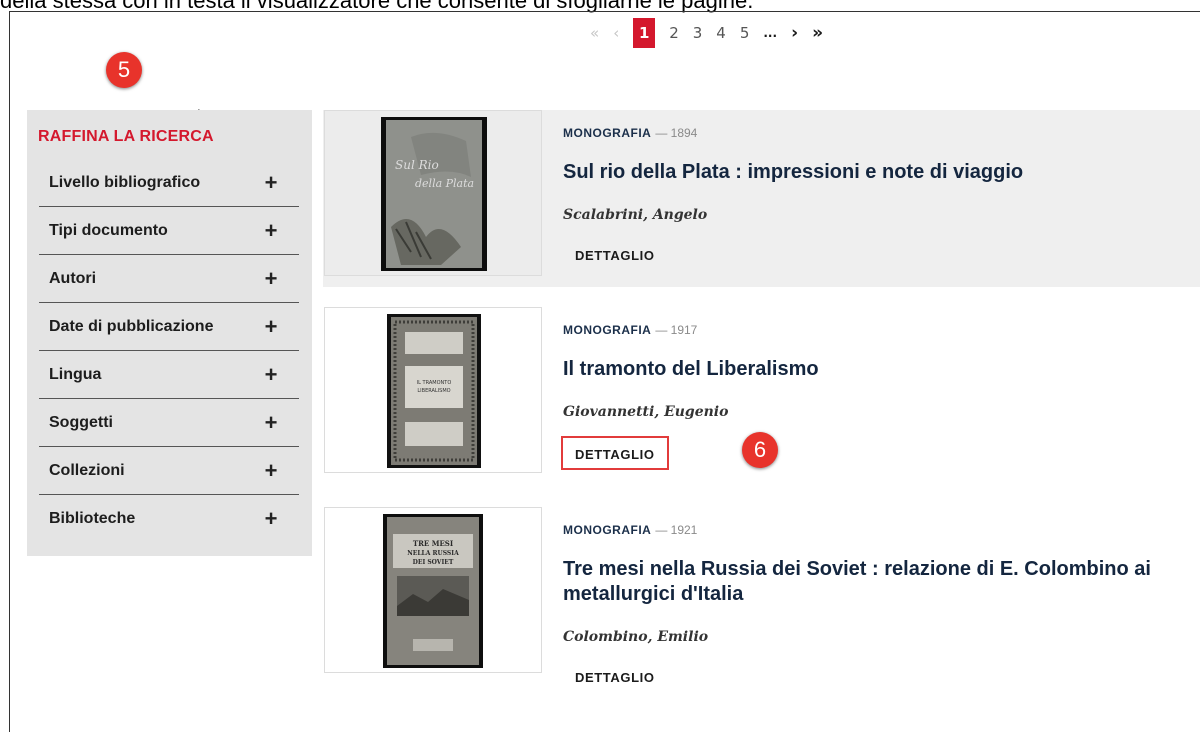  I want to click on result-title: Il tramonto del Liberalismo, so click(863, 369).